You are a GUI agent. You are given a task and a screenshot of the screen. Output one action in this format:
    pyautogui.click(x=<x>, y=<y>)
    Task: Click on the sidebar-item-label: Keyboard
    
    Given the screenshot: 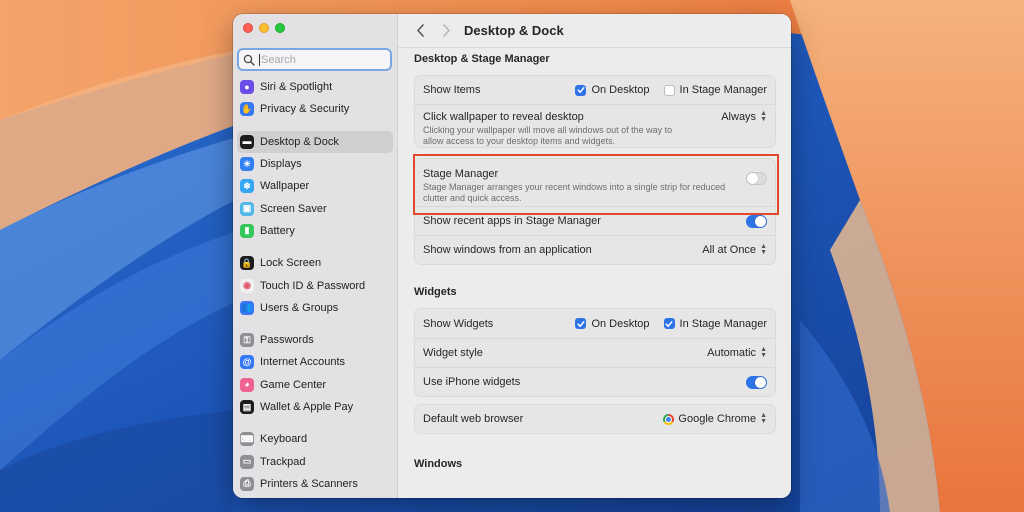 What is the action you would take?
    pyautogui.click(x=284, y=439)
    